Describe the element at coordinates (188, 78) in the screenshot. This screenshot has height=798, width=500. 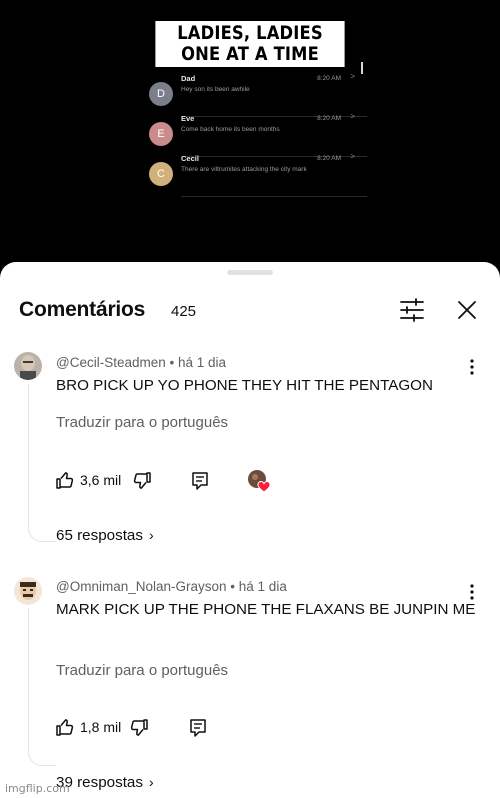
I see `contact-name: Dad` at that location.